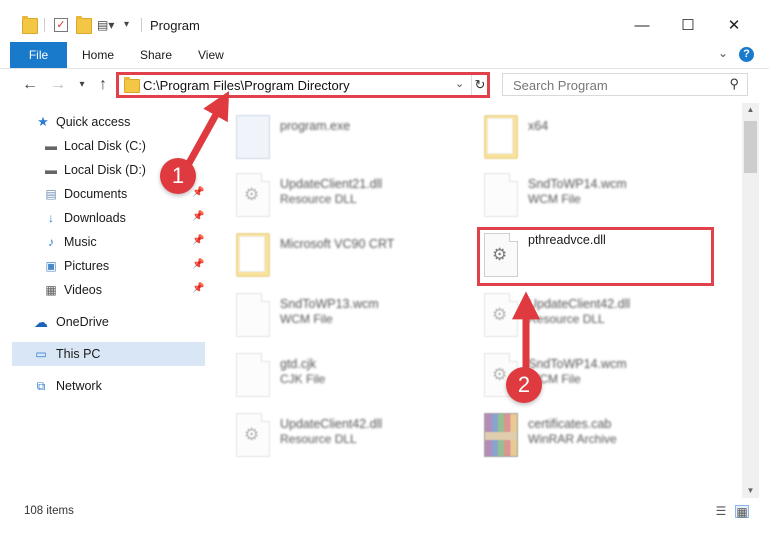 This screenshot has width=769, height=534. I want to click on minimize-button: —, so click(642, 26).